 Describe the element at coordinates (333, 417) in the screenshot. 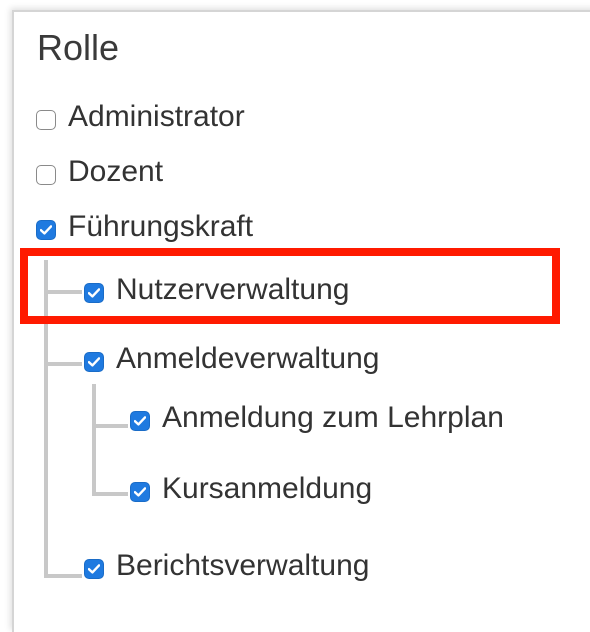

I see `anmeldung-lehrplan-label: Anmeldung zum Lehrplan` at that location.